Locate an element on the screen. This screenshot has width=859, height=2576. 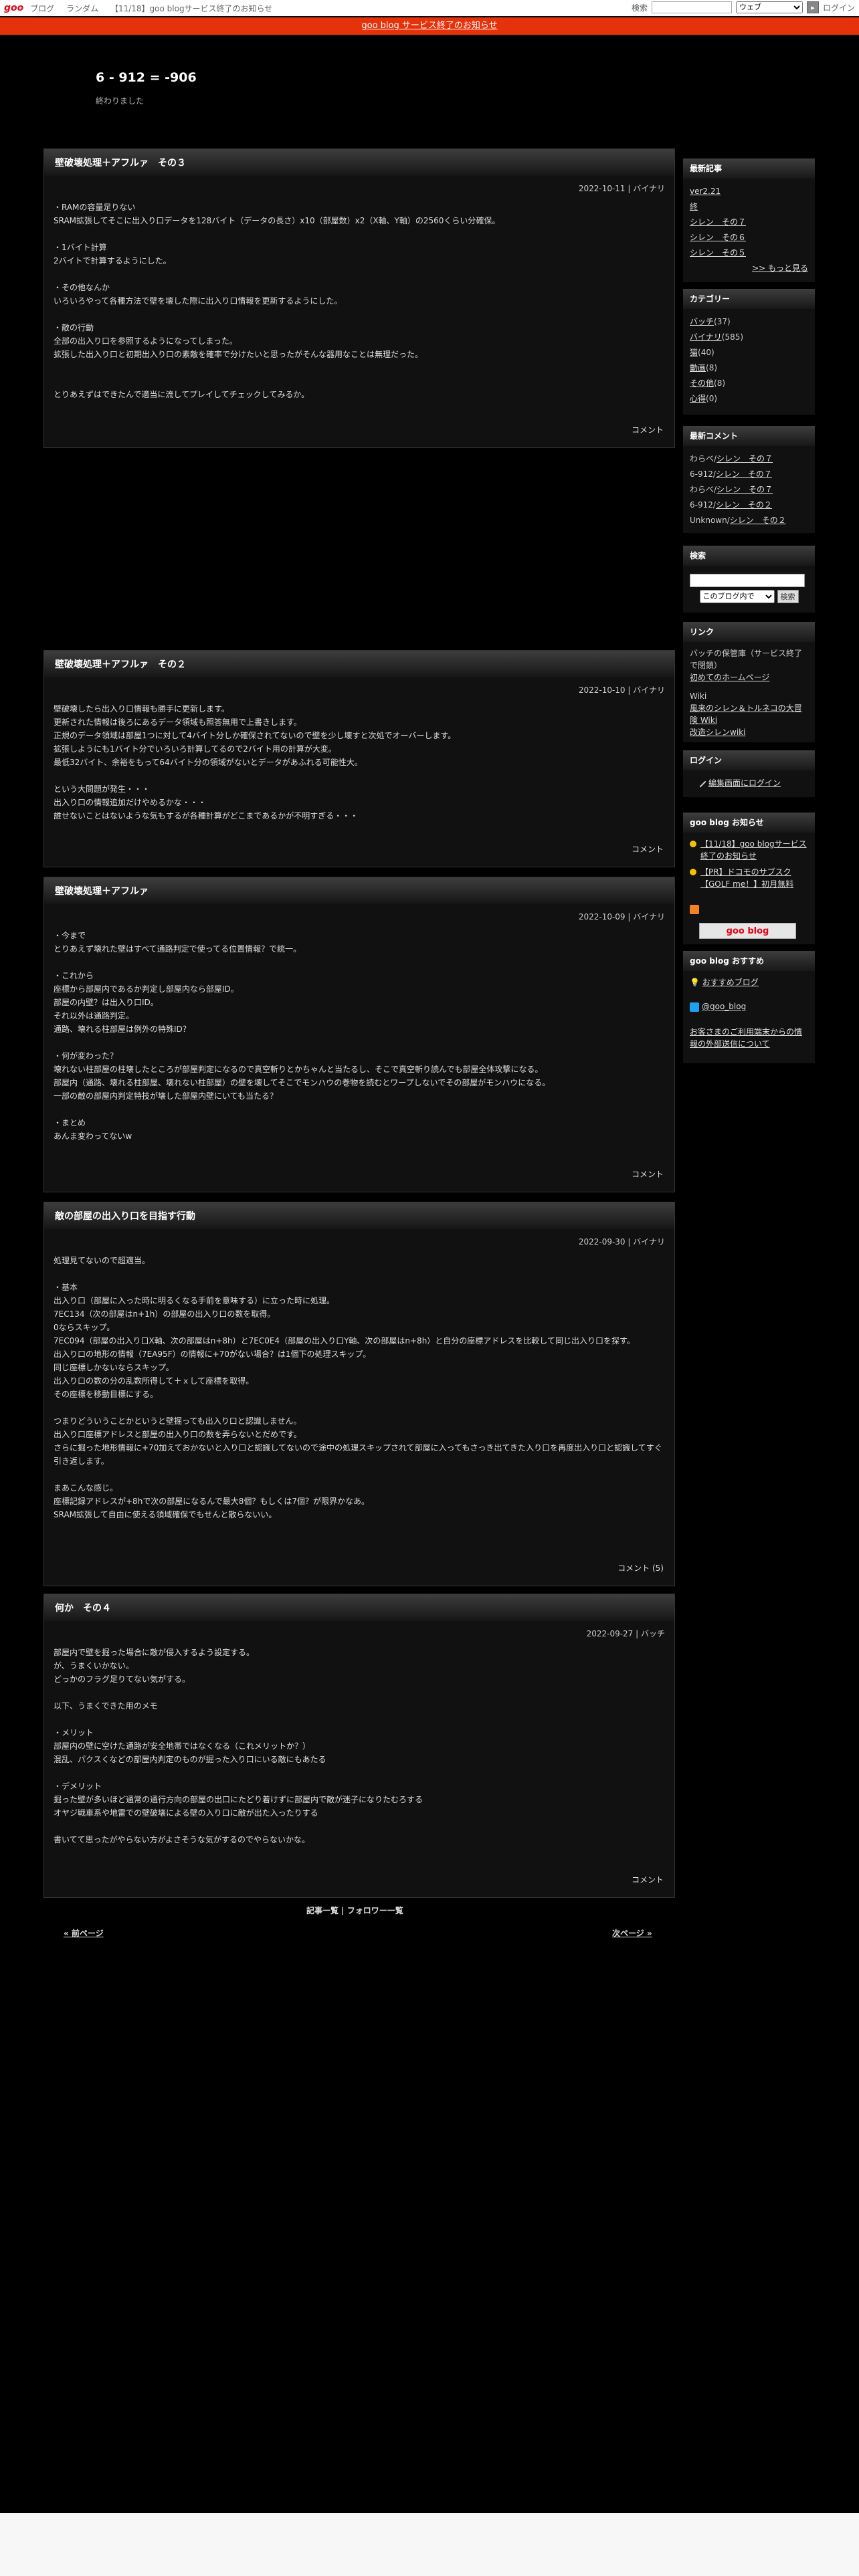
blog-search-input is located at coordinates (747, 580).